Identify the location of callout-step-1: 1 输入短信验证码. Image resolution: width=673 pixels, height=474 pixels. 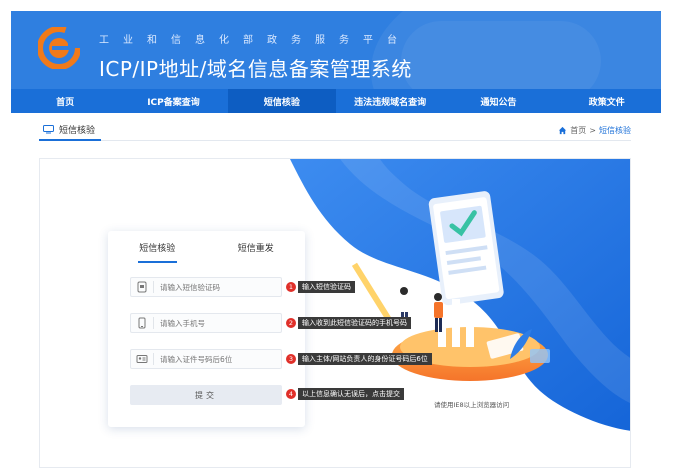
(320, 287).